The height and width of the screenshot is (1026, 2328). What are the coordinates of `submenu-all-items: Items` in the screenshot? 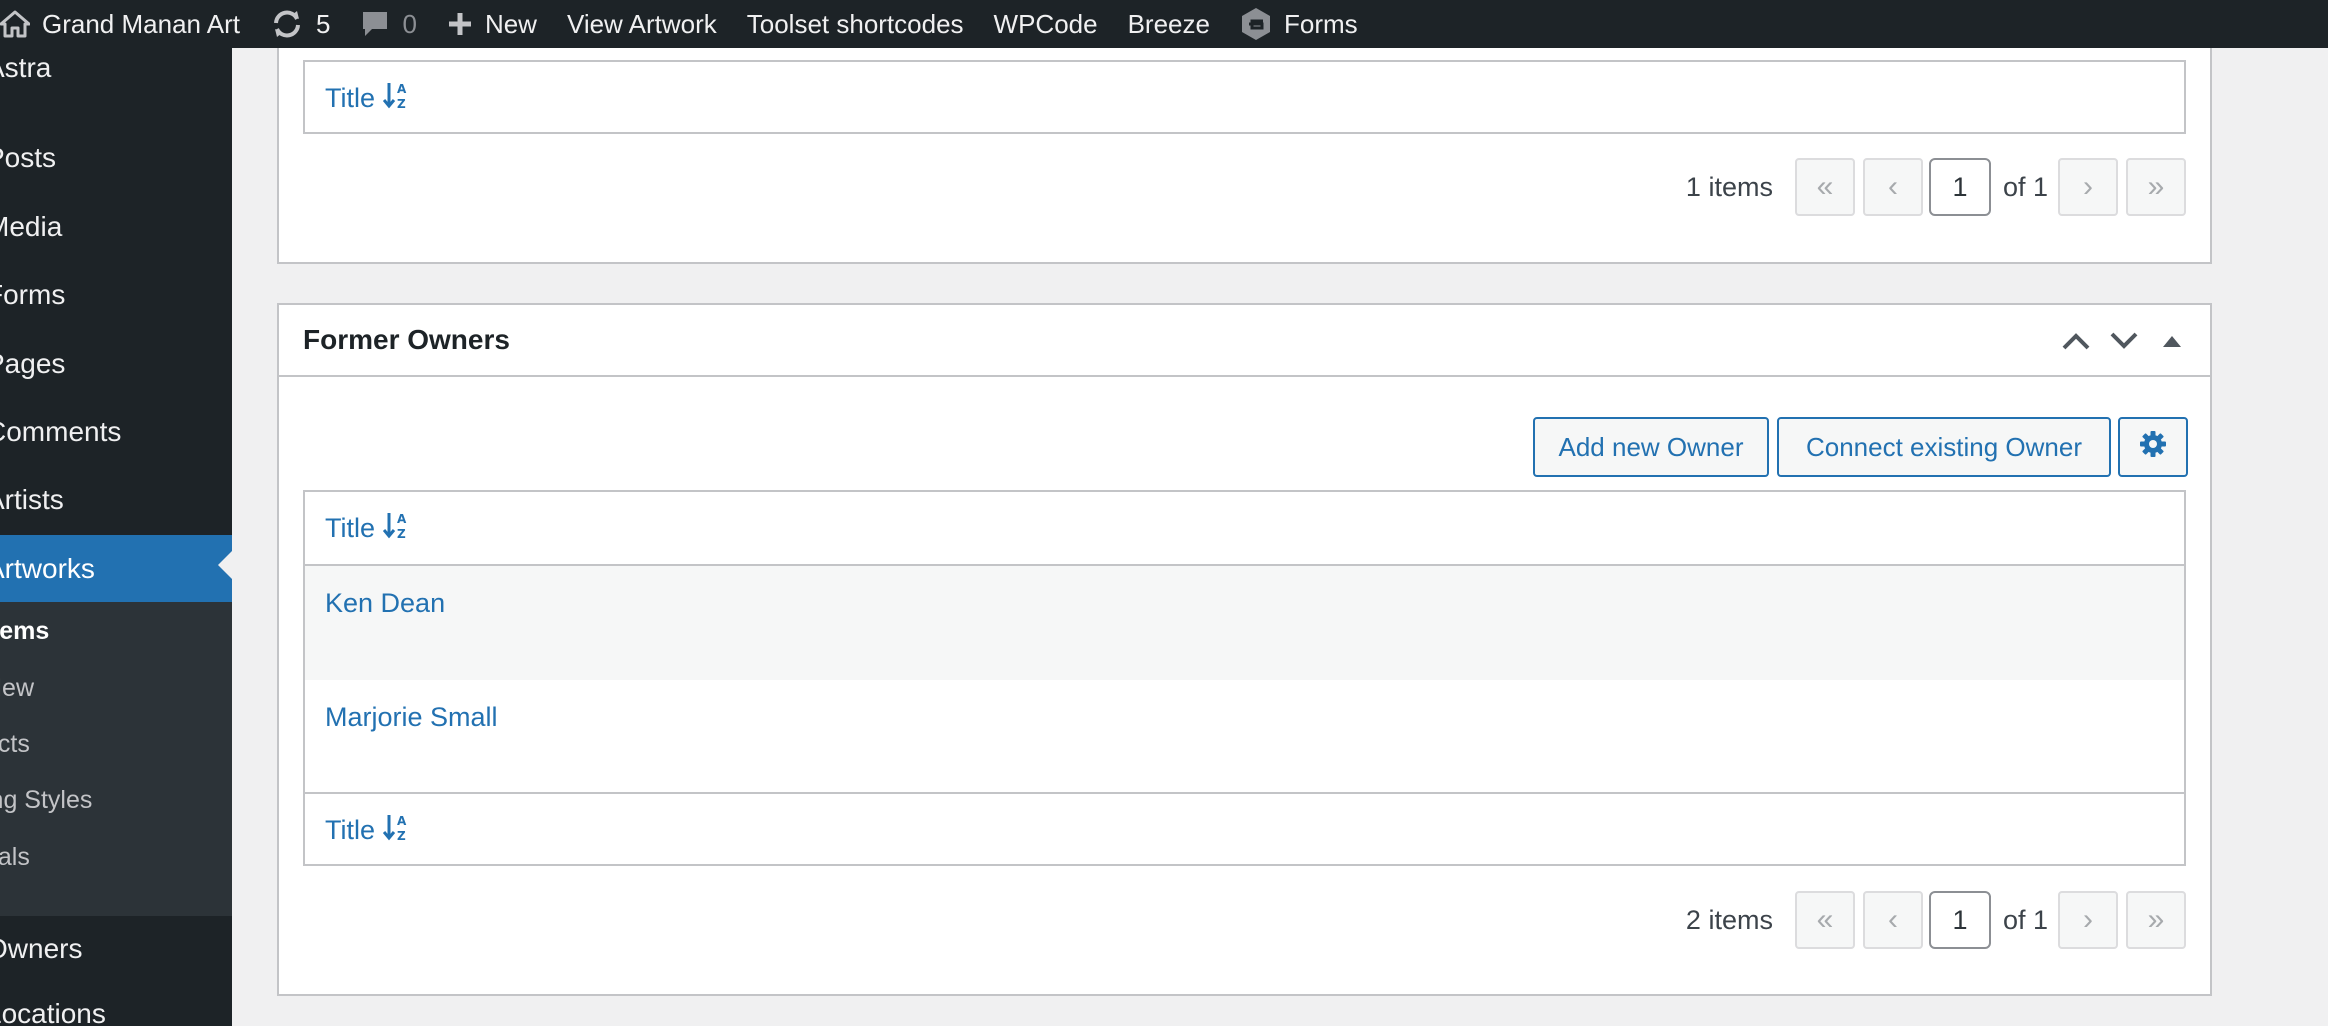 It's located at (24, 631).